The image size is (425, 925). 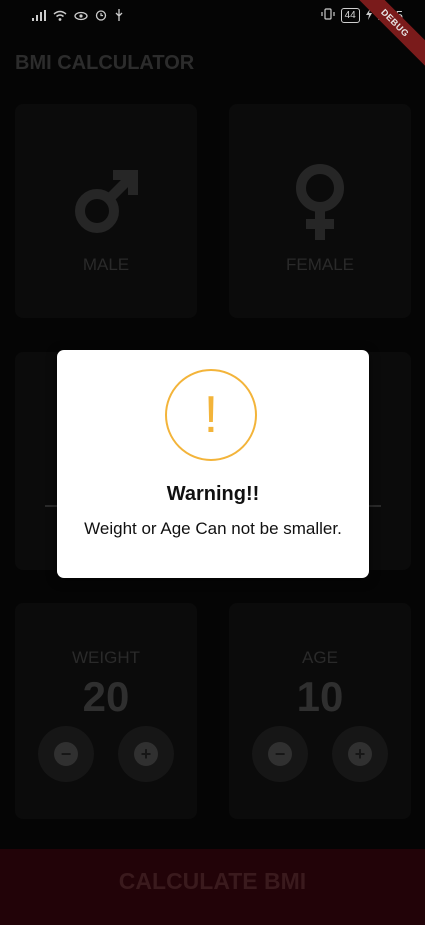 I want to click on wifi-icon, so click(x=60, y=16).